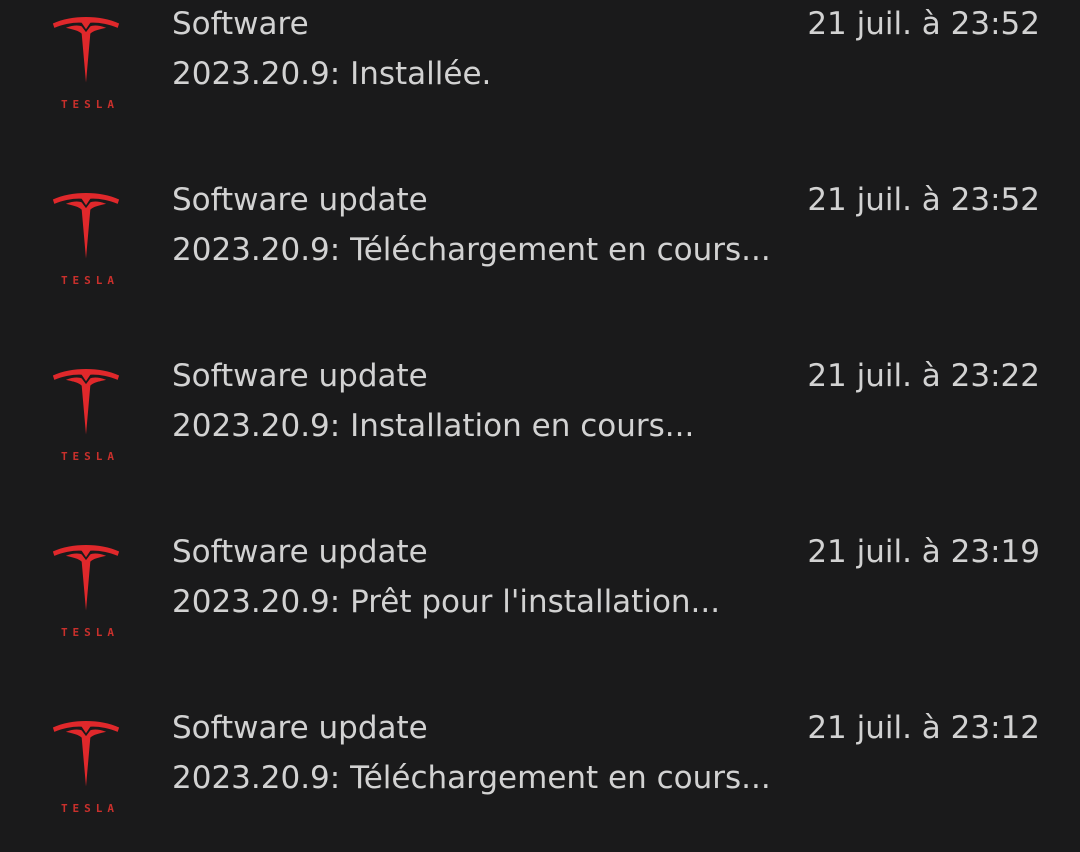  What do you see at coordinates (240, 24) in the screenshot?
I see `notification-title: Software` at bounding box center [240, 24].